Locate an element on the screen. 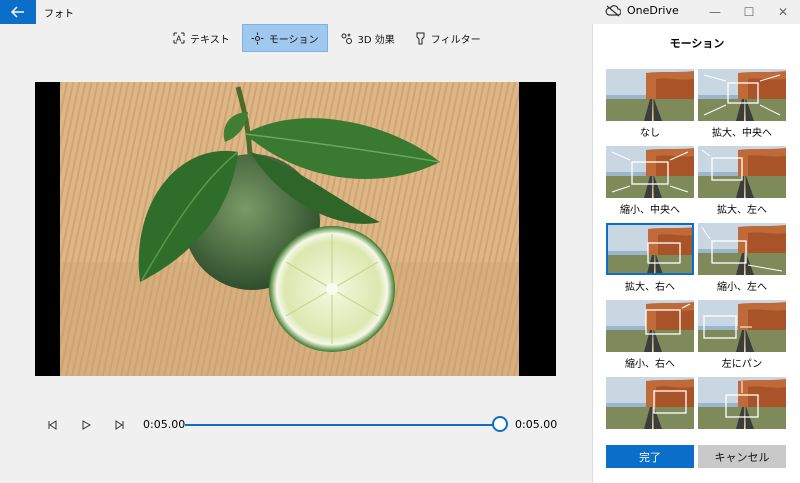  step-back-button is located at coordinates (52, 425).